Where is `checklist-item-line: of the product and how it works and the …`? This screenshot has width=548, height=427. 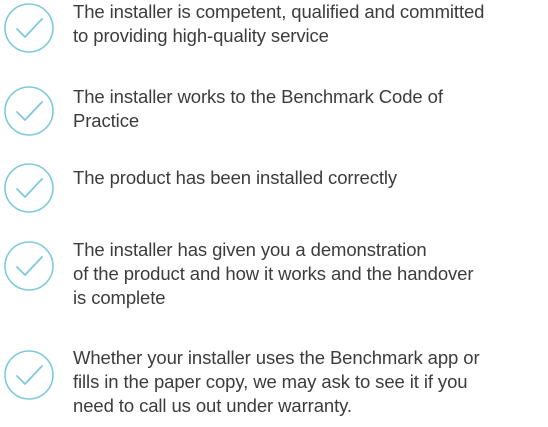 checklist-item-line: of the product and how it works and the … is located at coordinates (273, 273).